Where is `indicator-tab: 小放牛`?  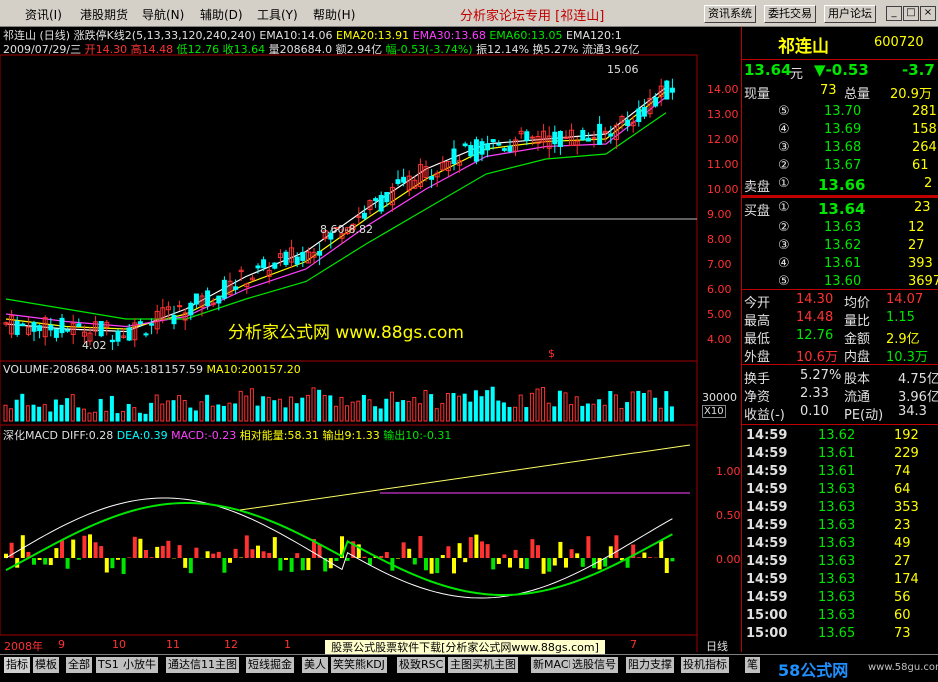
indicator-tab: 小放牛 is located at coordinates (139, 665).